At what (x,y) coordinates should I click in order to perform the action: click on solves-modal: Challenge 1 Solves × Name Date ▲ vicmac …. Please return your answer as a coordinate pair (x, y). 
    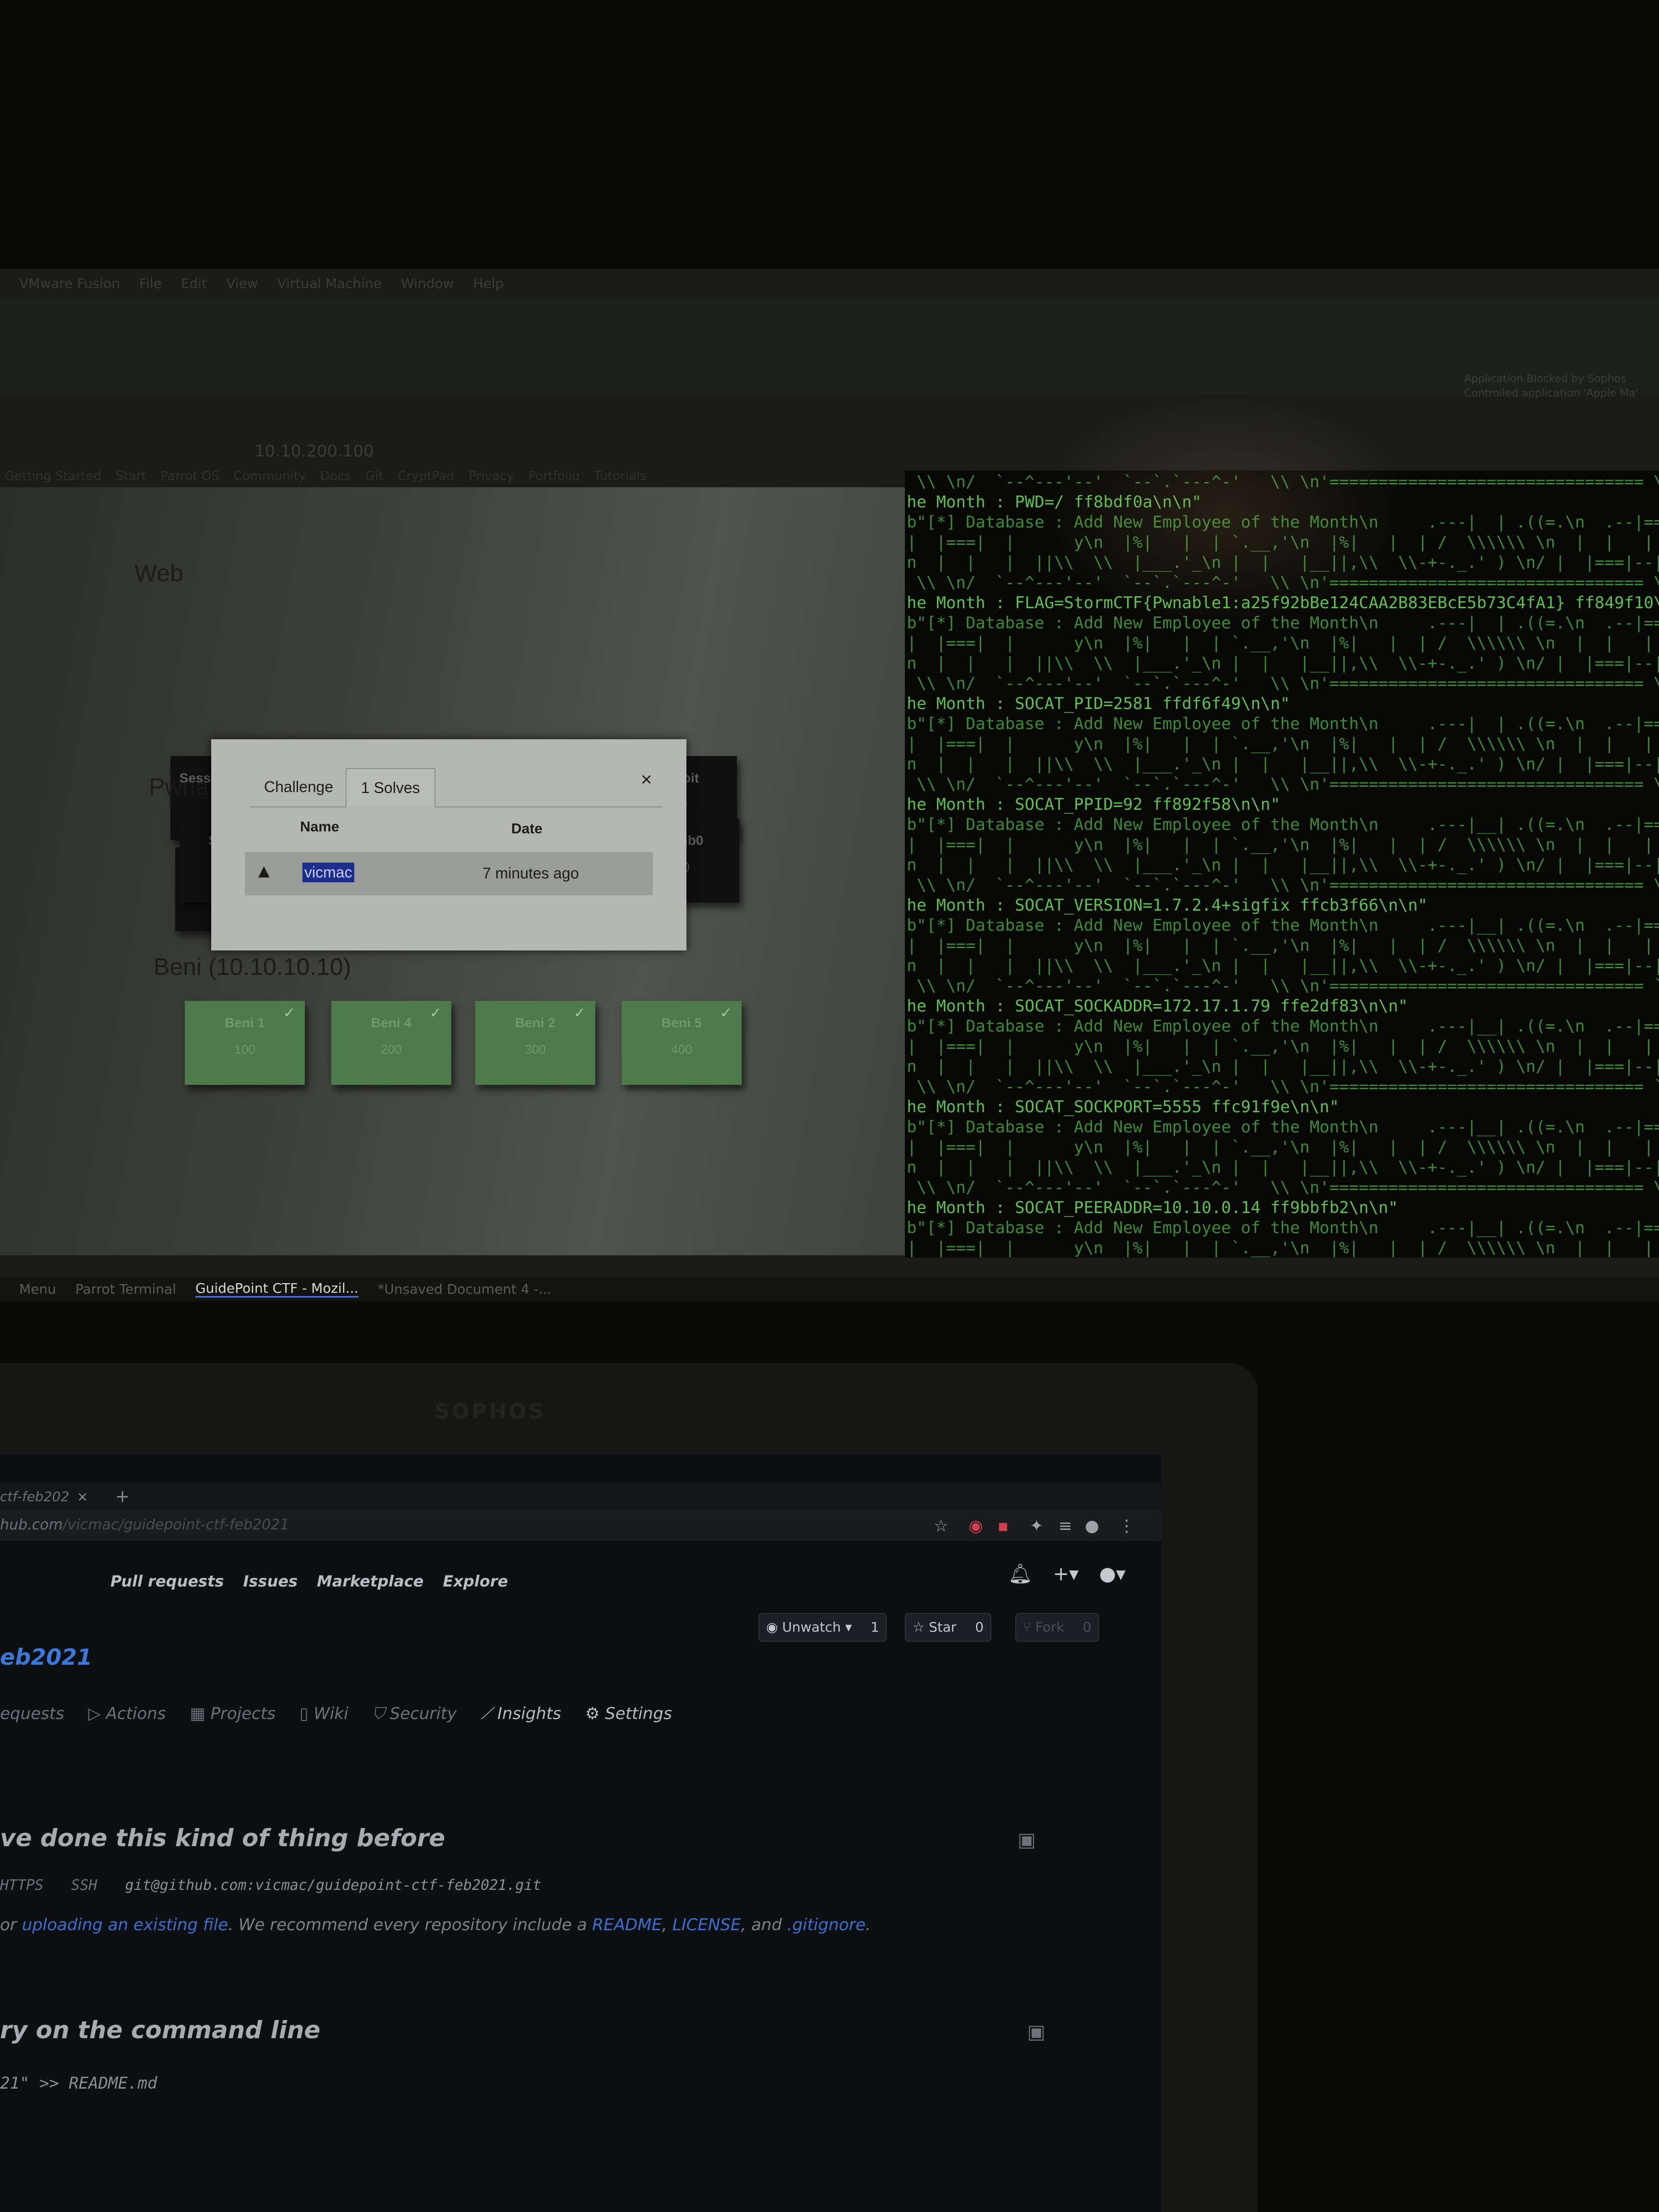
    Looking at the image, I should click on (448, 844).